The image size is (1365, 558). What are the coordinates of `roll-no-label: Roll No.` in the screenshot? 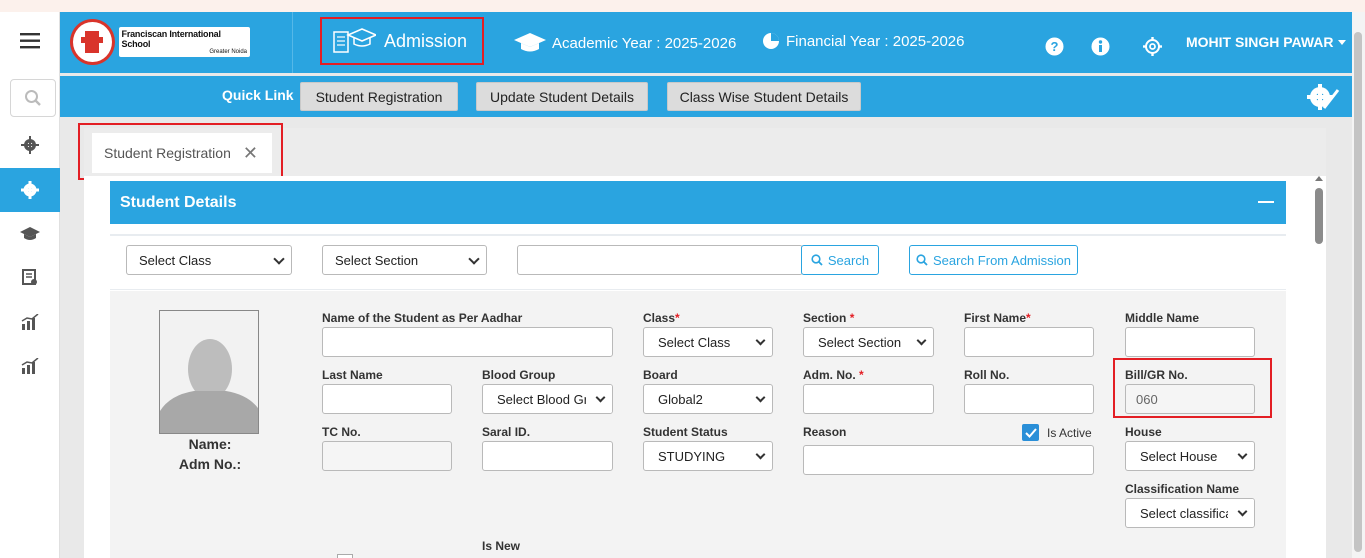 It's located at (987, 375).